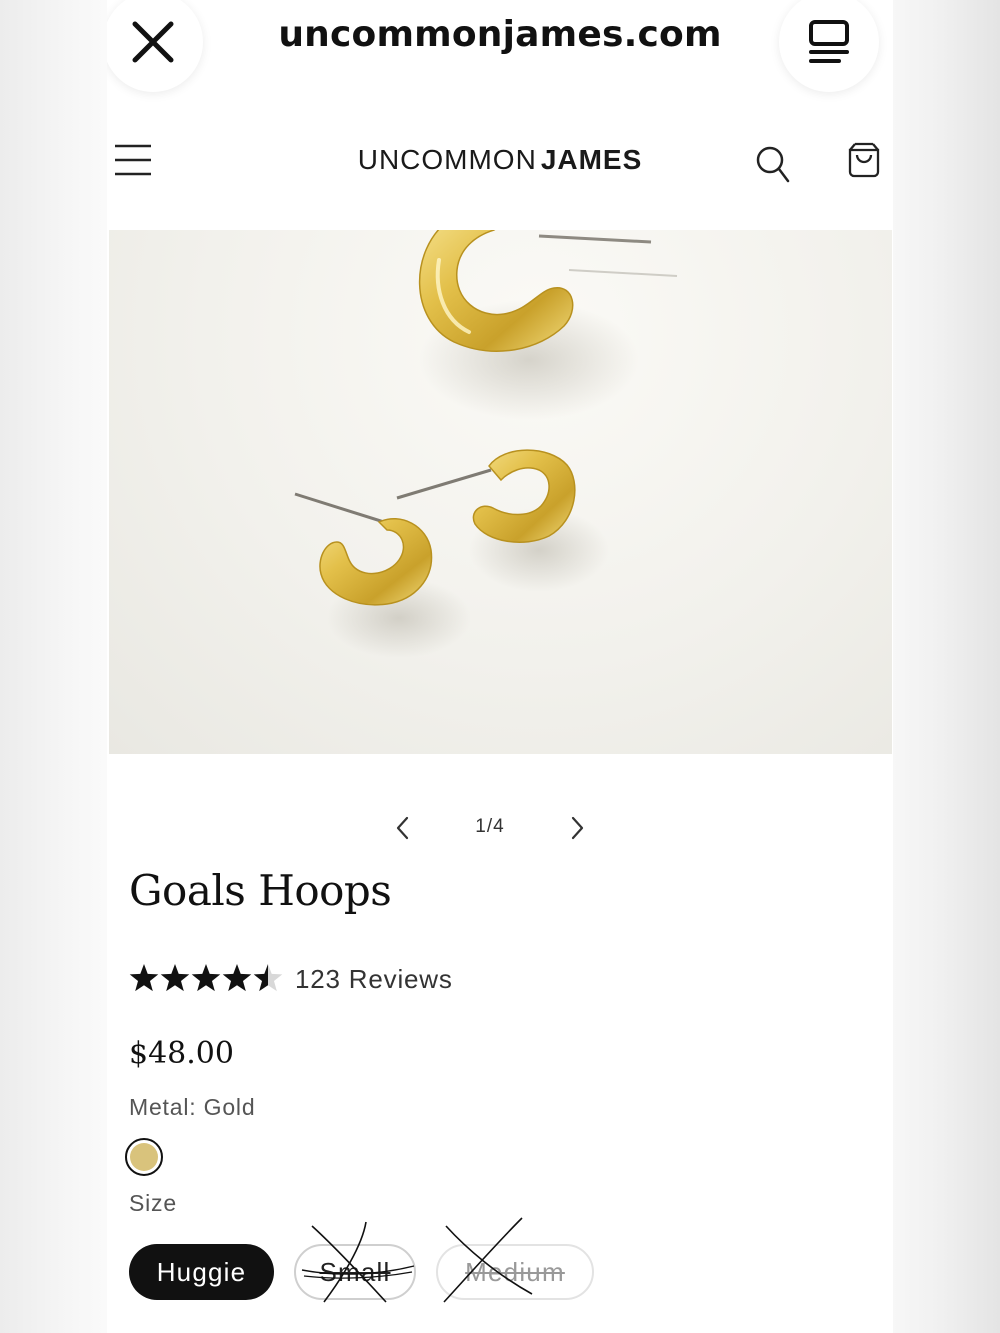  I want to click on reader-mode-icon, so click(829, 41).